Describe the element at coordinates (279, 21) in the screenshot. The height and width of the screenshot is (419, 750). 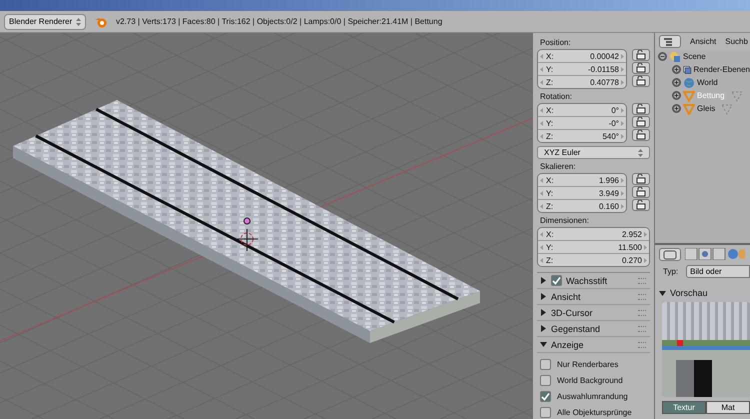
I see `scene-statistics: v2.73 | Verts:173 | Faces:80 | Tris:162 | Objects:0/2 | Lamps:0/0 | Speicher:21.41M | Bettung` at that location.